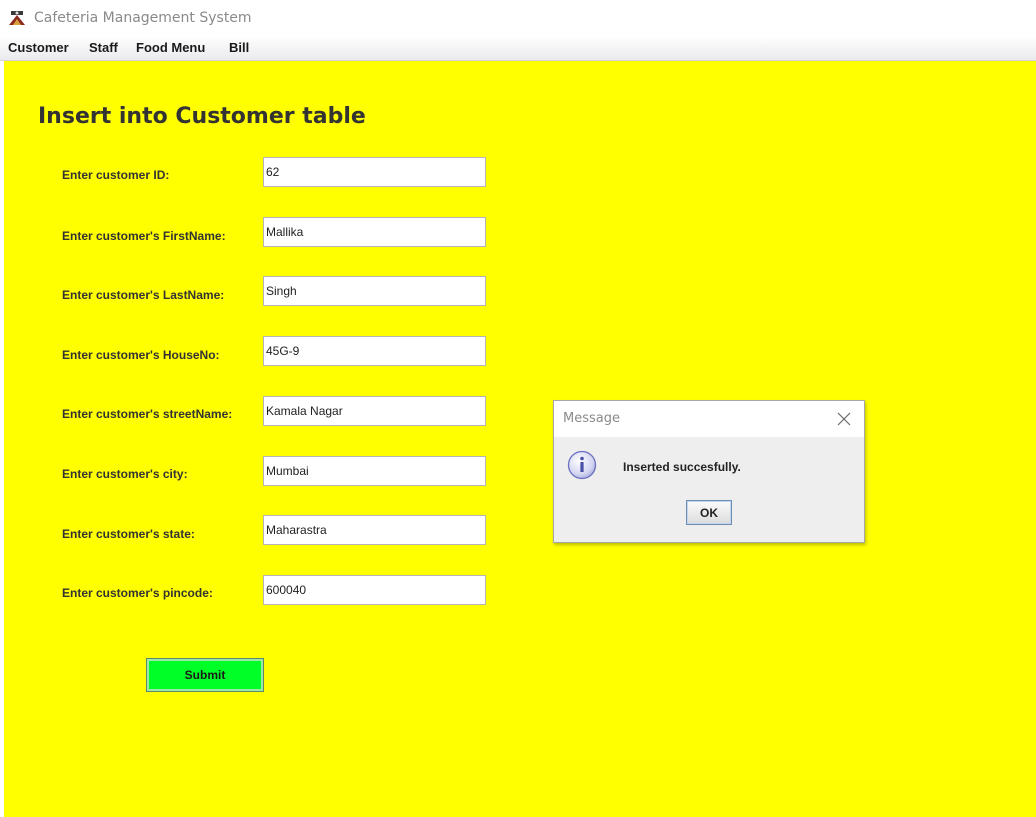 Image resolution: width=1036 pixels, height=817 pixels. Describe the element at coordinates (374, 411) in the screenshot. I see `street-name-input` at that location.